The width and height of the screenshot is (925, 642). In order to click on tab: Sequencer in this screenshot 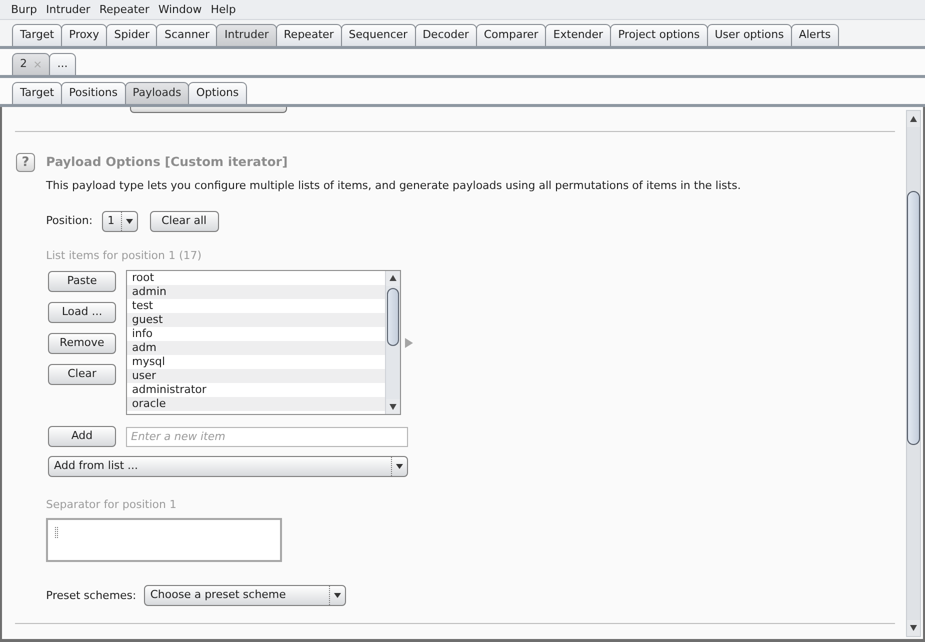, I will do `click(378, 35)`.